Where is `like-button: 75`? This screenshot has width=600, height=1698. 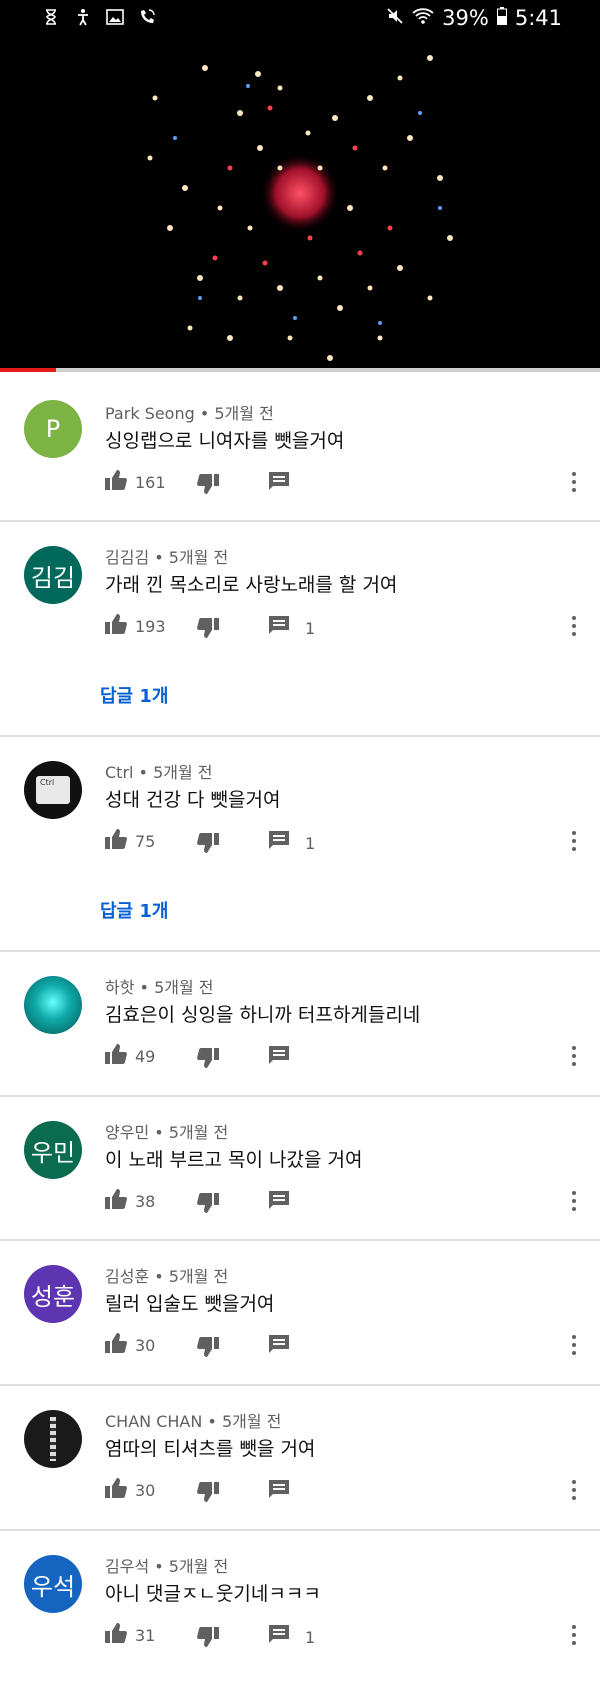
like-button: 75 is located at coordinates (130, 841).